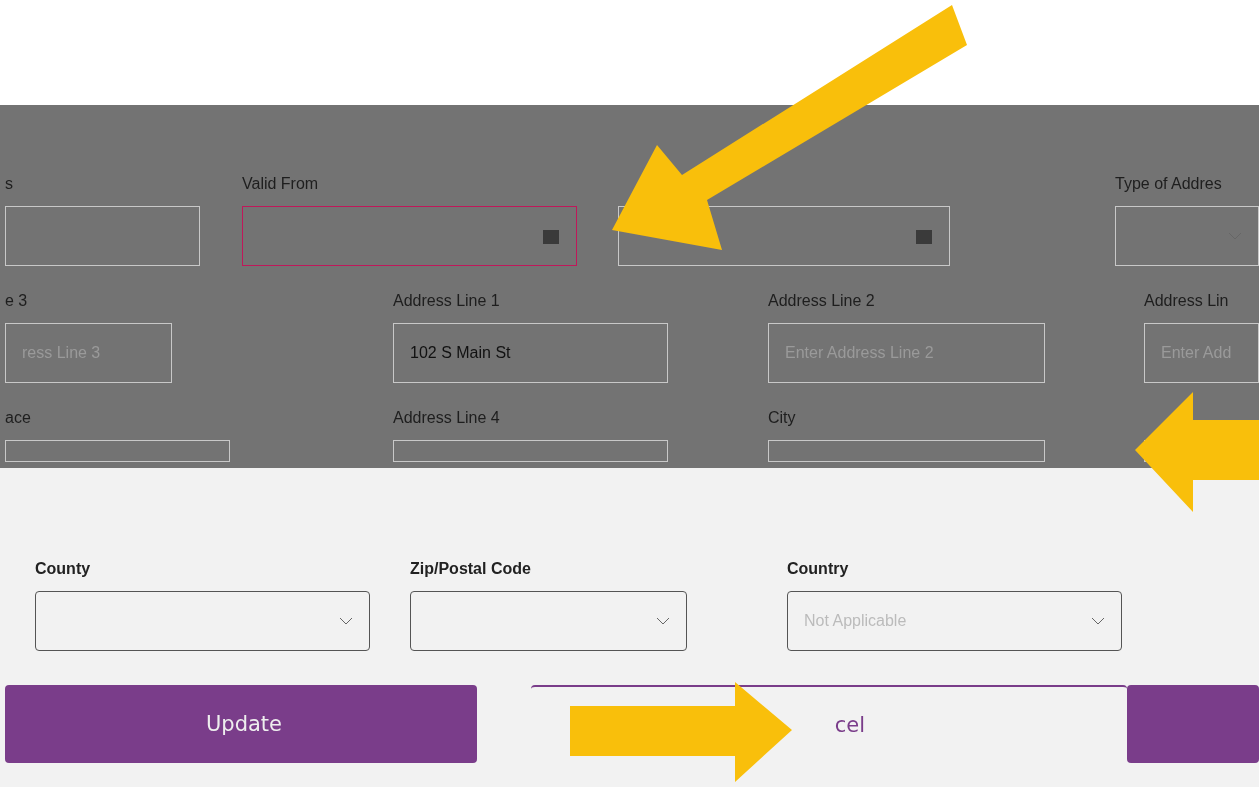 The height and width of the screenshot is (787, 1259). What do you see at coordinates (241, 724) in the screenshot?
I see `update-button: Update` at bounding box center [241, 724].